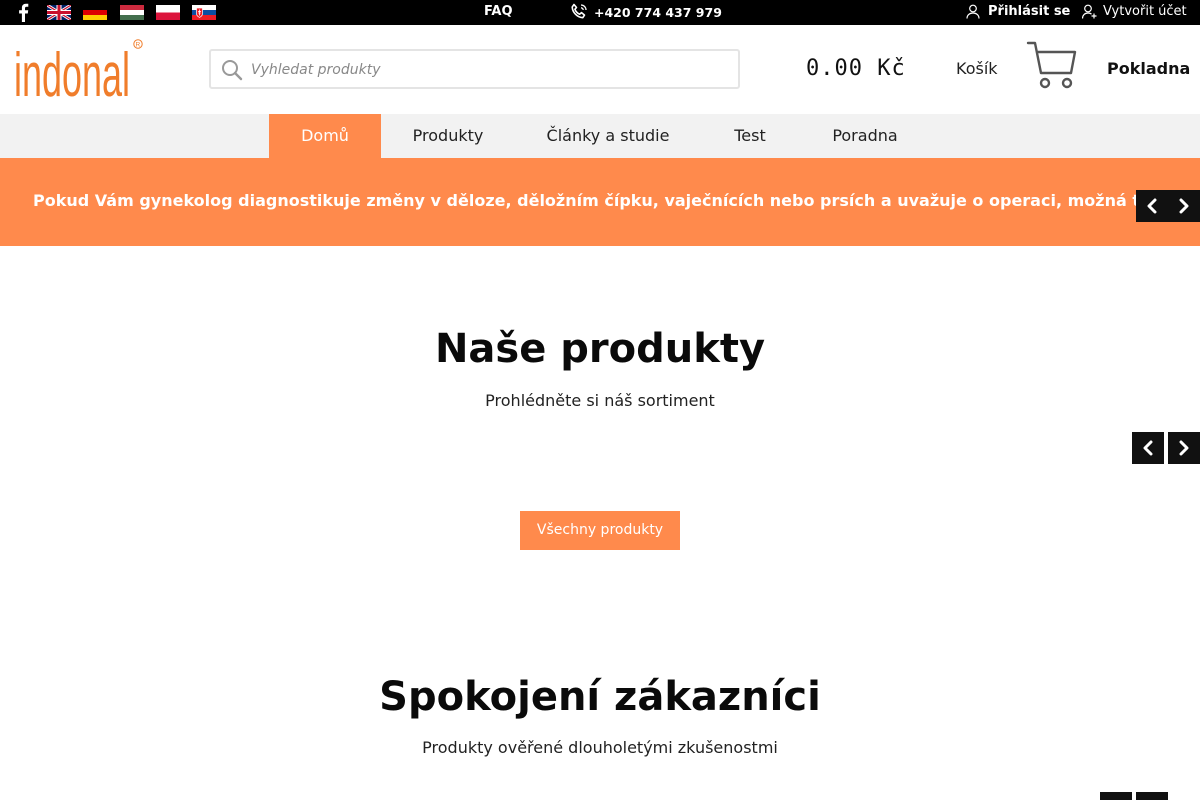  What do you see at coordinates (95, 12) in the screenshot?
I see `flag-de-icon` at bounding box center [95, 12].